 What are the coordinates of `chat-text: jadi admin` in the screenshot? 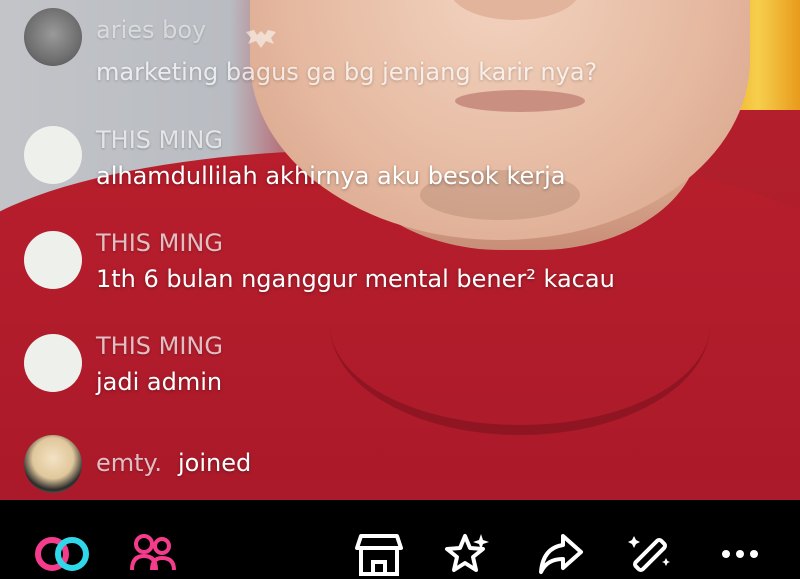 It's located at (159, 382).